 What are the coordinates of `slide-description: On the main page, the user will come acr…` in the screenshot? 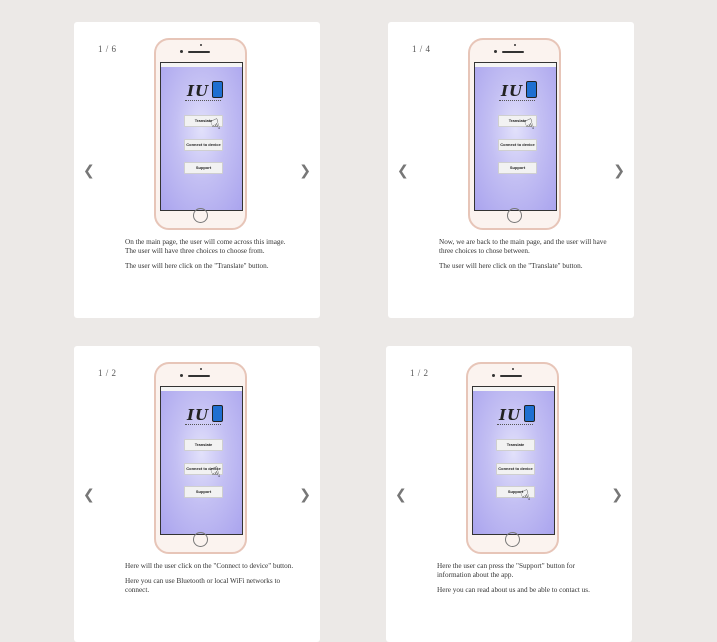 It's located at (210, 257).